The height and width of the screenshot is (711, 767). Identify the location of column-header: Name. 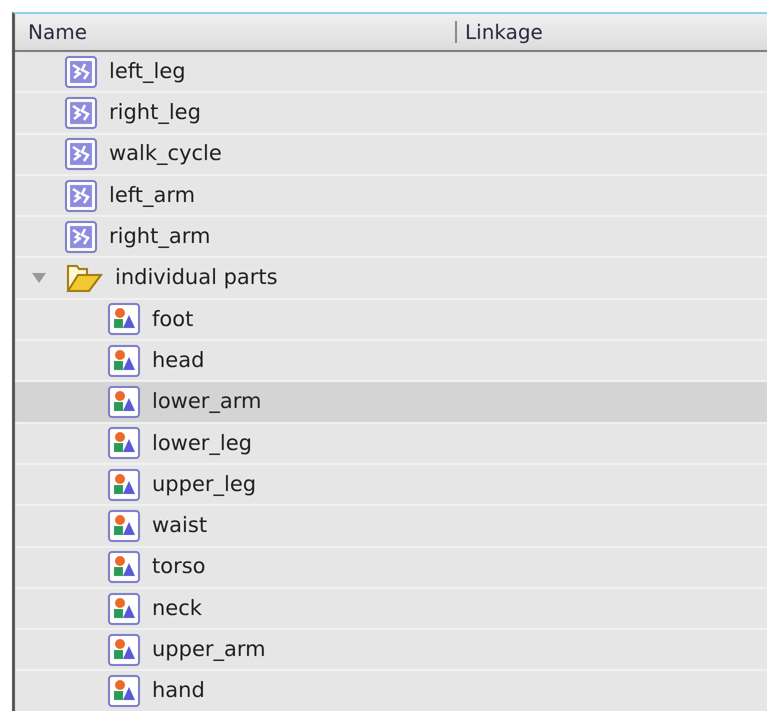
(235, 32).